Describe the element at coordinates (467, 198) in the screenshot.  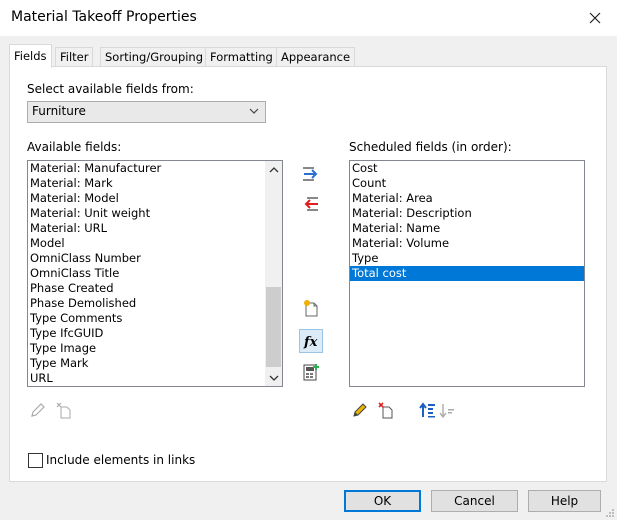
I see `scheduled-field-item: Material: Area` at that location.